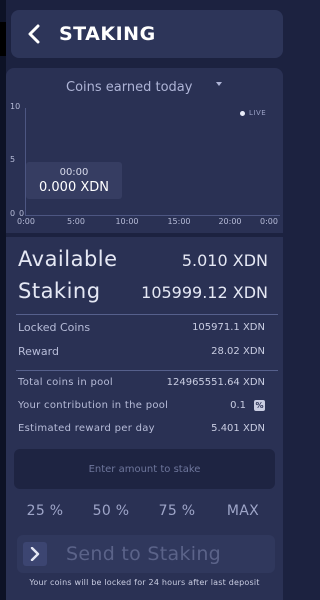 This screenshot has height=600, width=320. I want to click on contribution-value-group: 0.1 %, so click(247, 405).